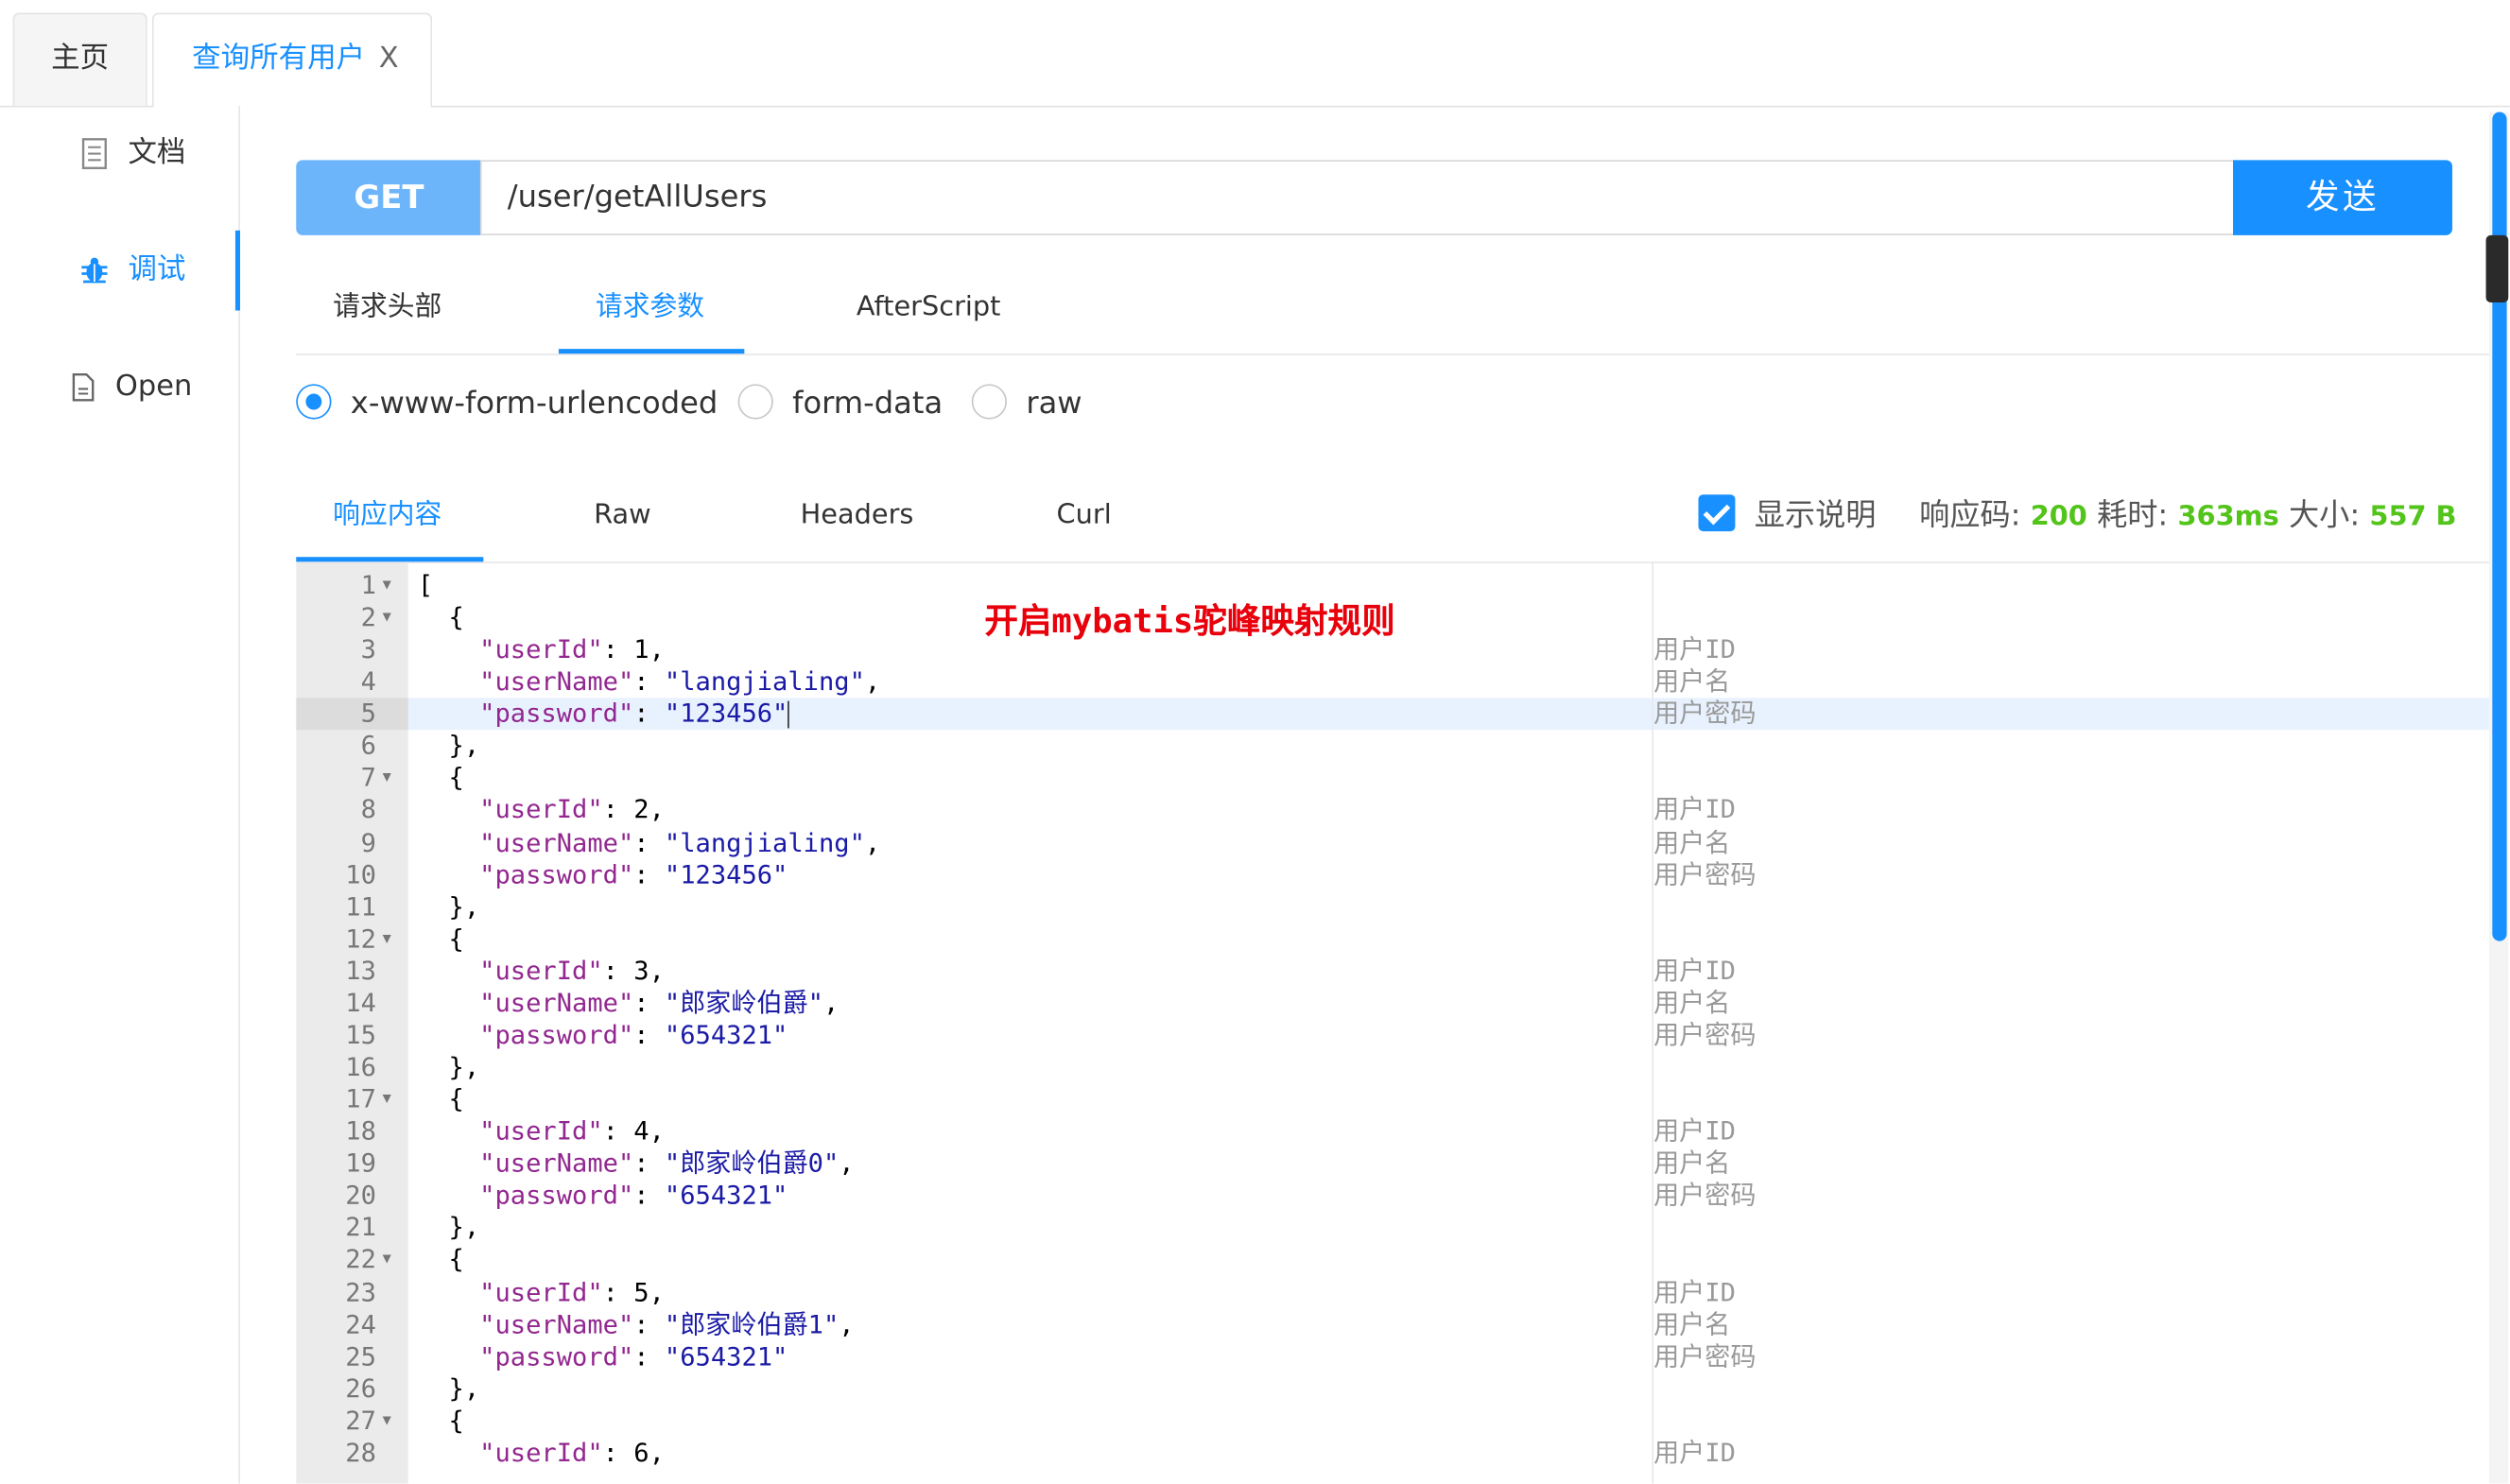 The height and width of the screenshot is (1484, 2510). Describe the element at coordinates (157, 152) in the screenshot. I see `sidebar-item-label: 文档` at that location.